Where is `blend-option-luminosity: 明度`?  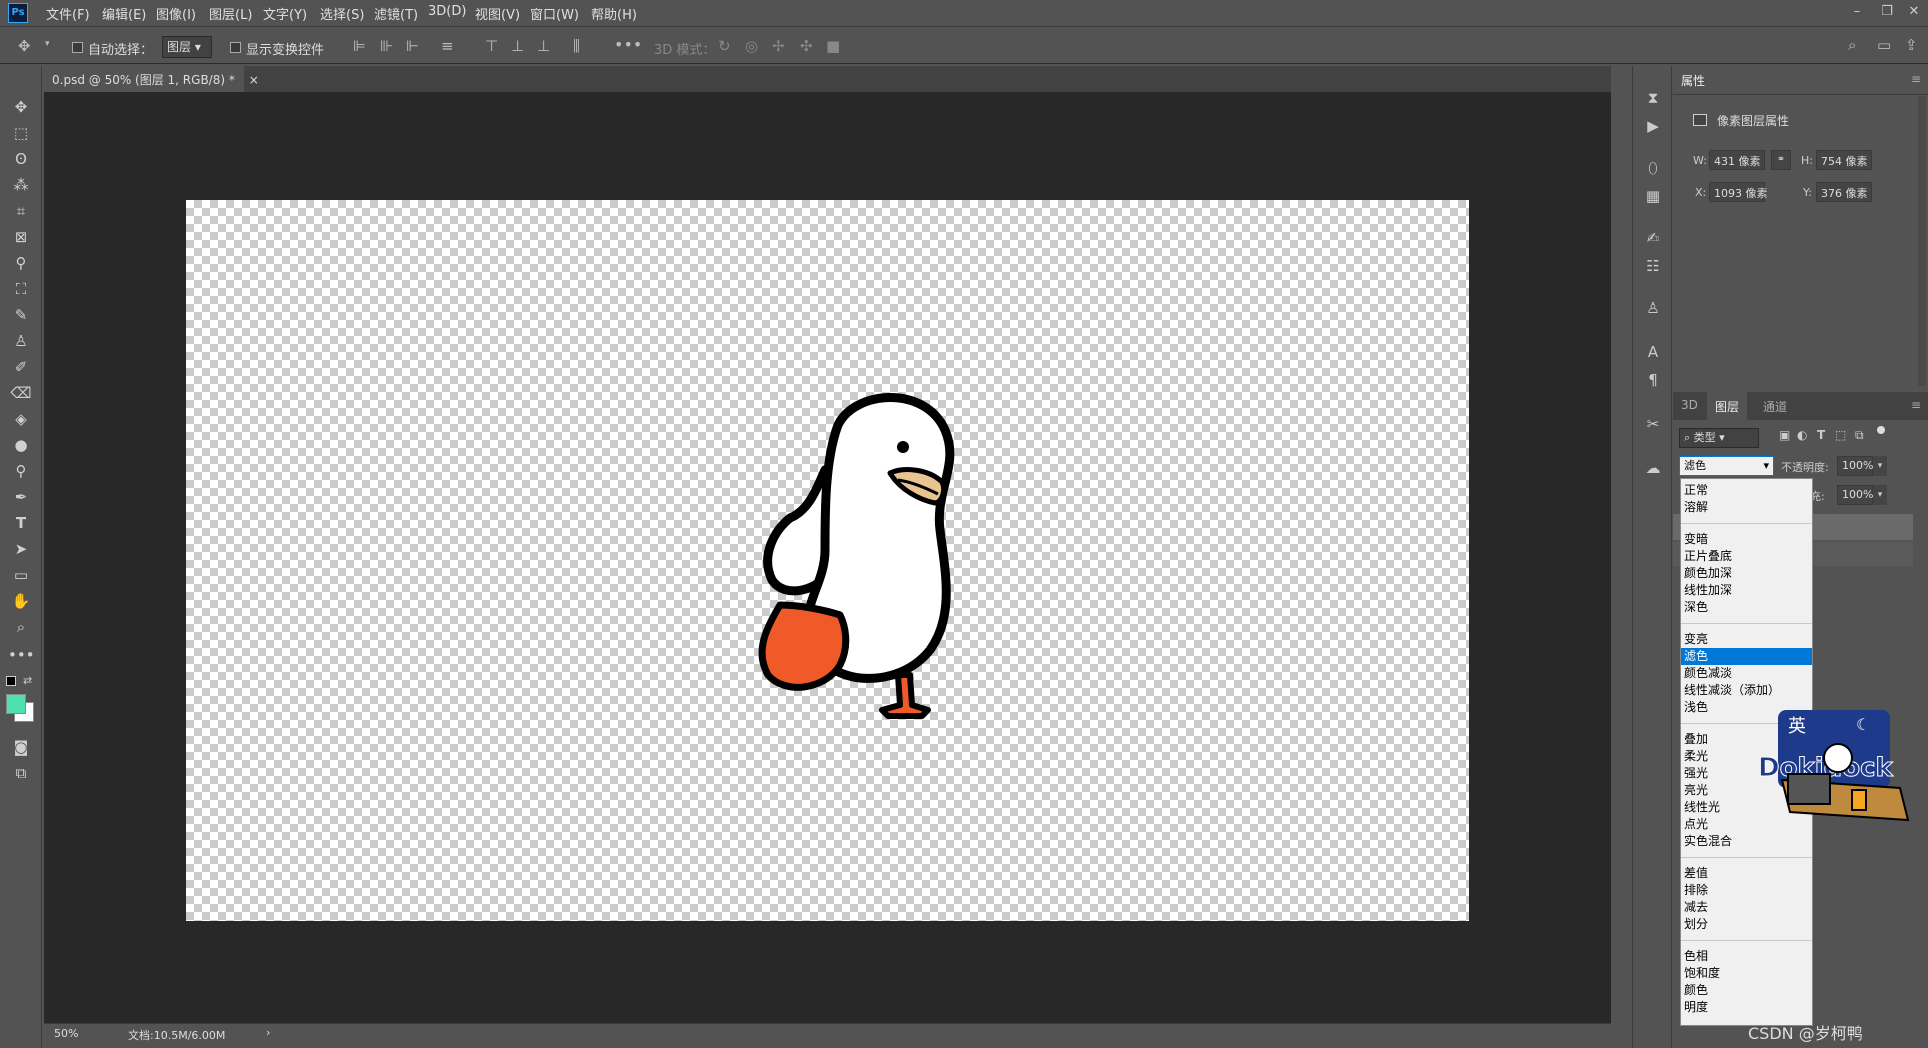
blend-option-luminosity: 明度 is located at coordinates (1746, 1007).